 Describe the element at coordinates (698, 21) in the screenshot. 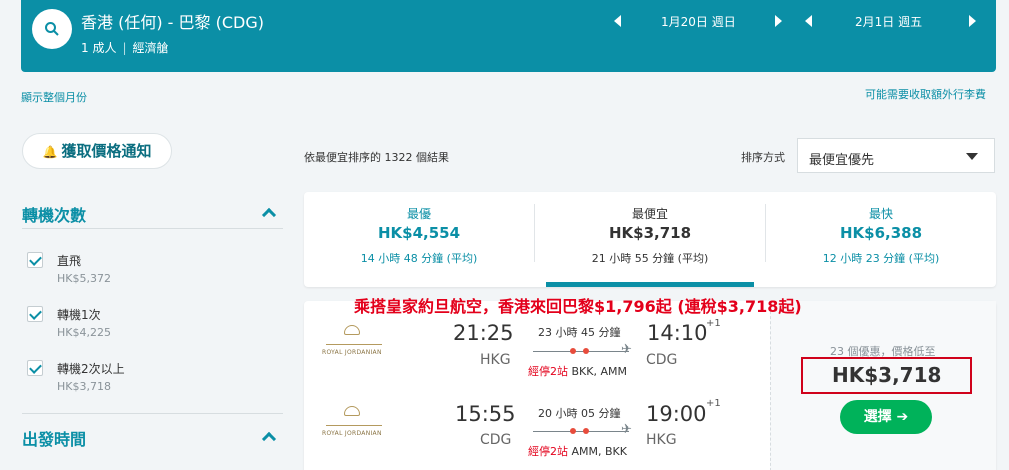

I see `depart-date: 1月20日 週日` at that location.